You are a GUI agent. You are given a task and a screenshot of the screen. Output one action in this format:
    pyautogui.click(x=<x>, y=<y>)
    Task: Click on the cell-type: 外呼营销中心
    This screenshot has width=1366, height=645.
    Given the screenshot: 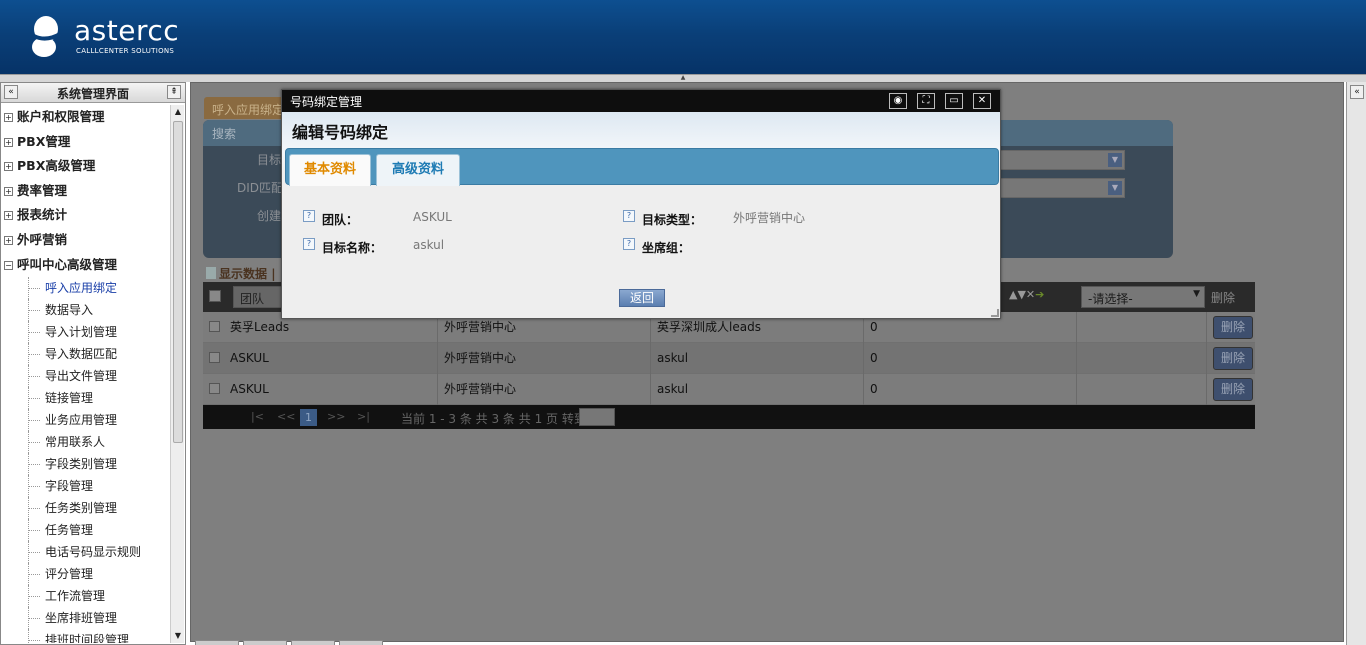 What is the action you would take?
    pyautogui.click(x=544, y=389)
    